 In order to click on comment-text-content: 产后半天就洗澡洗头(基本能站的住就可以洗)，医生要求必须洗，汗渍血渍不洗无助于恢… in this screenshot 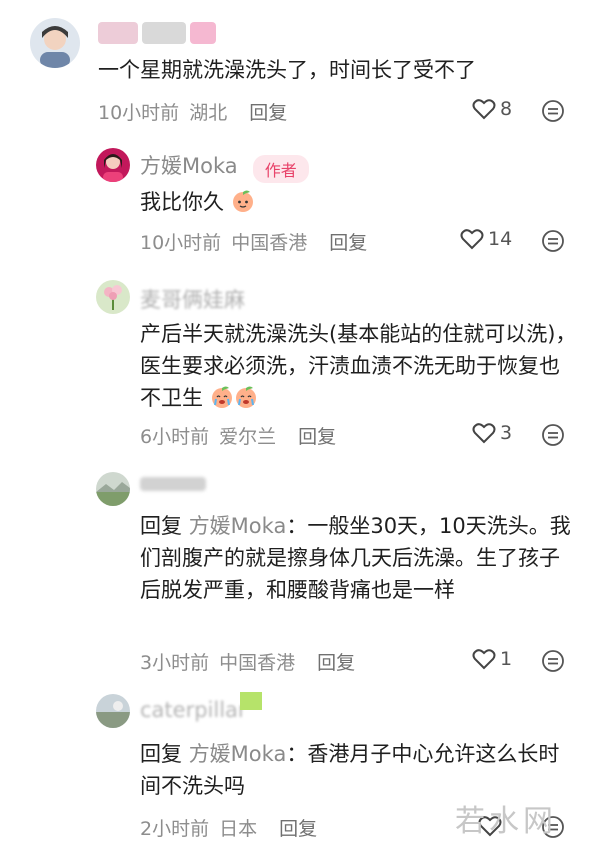, I will do `click(358, 366)`.